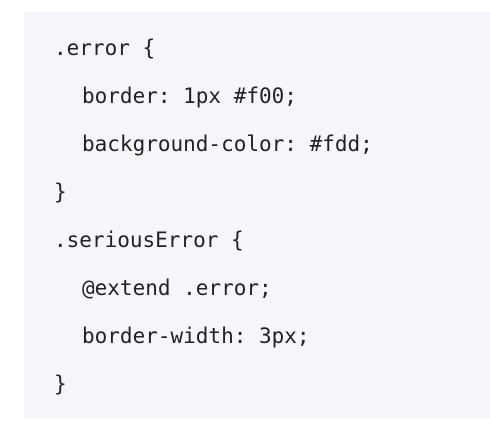 The height and width of the screenshot is (428, 490). What do you see at coordinates (177, 288) in the screenshot?
I see `code-line-extend: @extend .error;` at bounding box center [177, 288].